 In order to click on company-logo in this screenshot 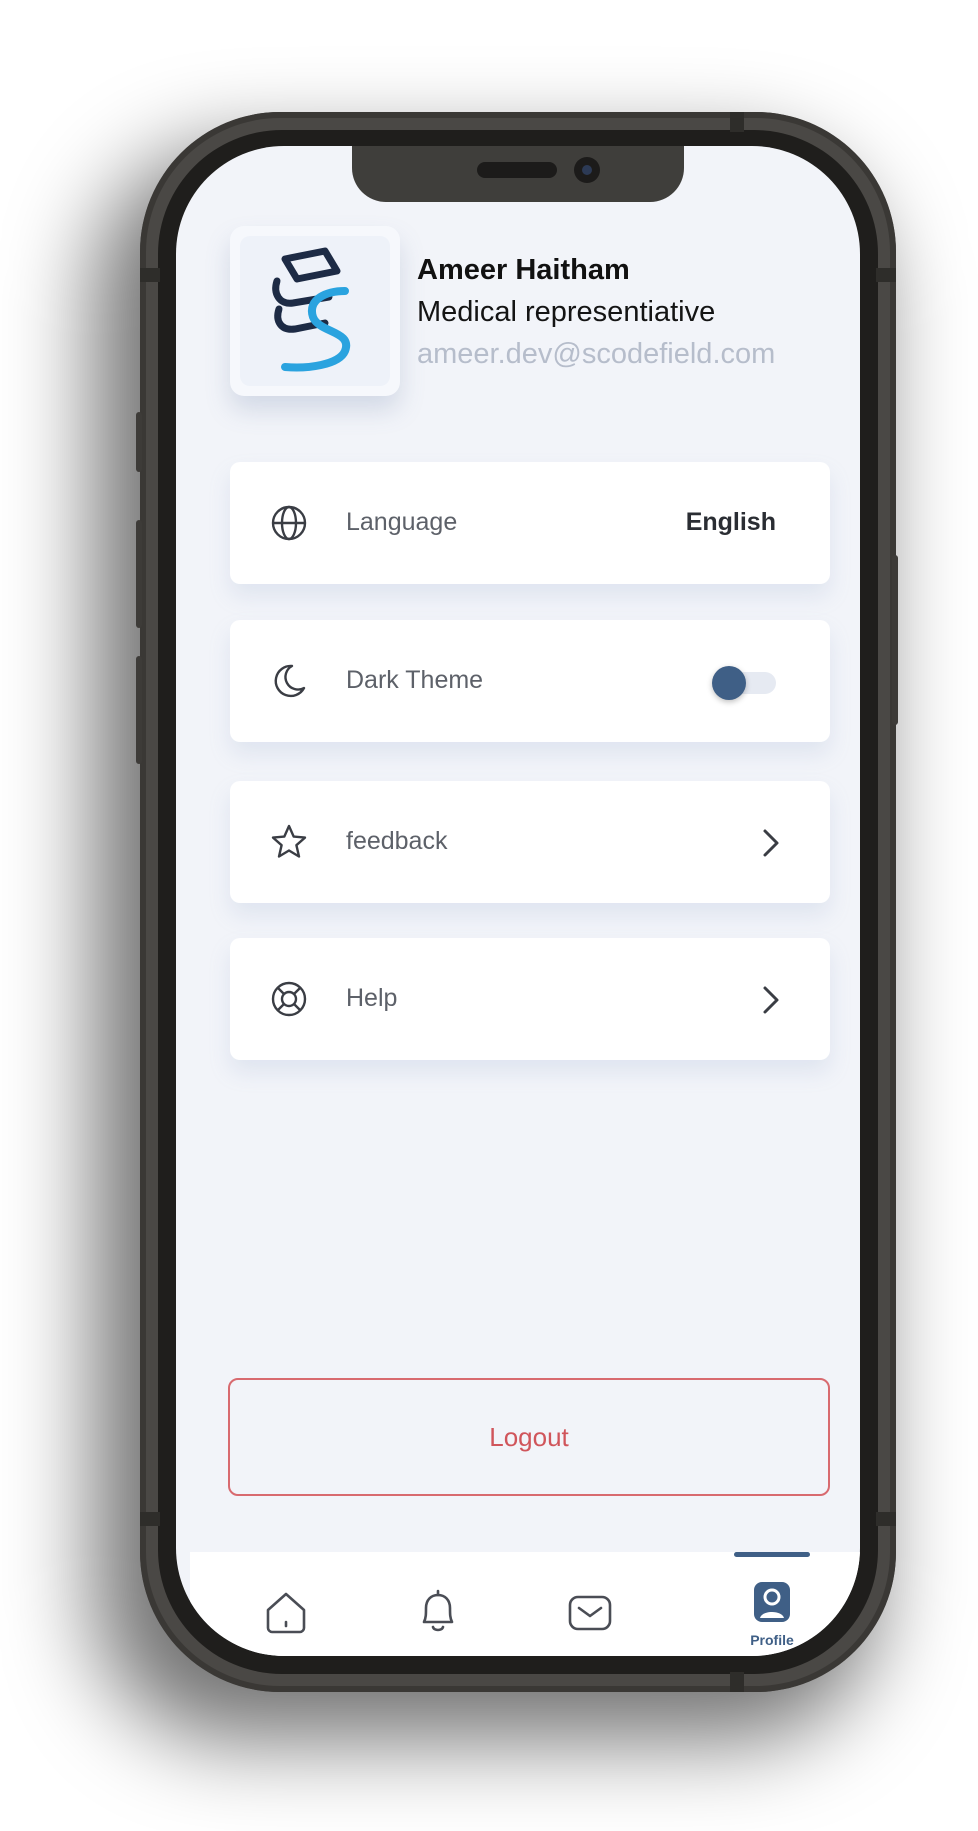, I will do `click(315, 311)`.